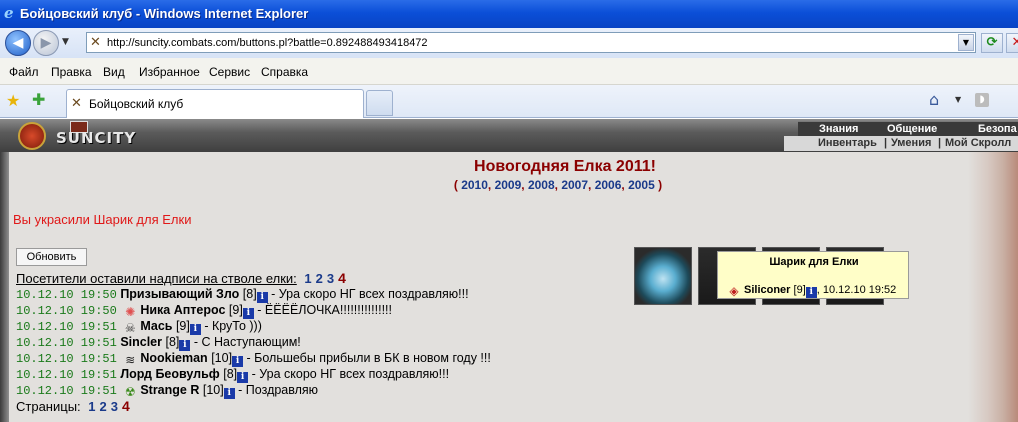 This screenshot has width=1018, height=422. Describe the element at coordinates (245, 342) in the screenshot. I see `log-text: - С Наступающим!` at that location.